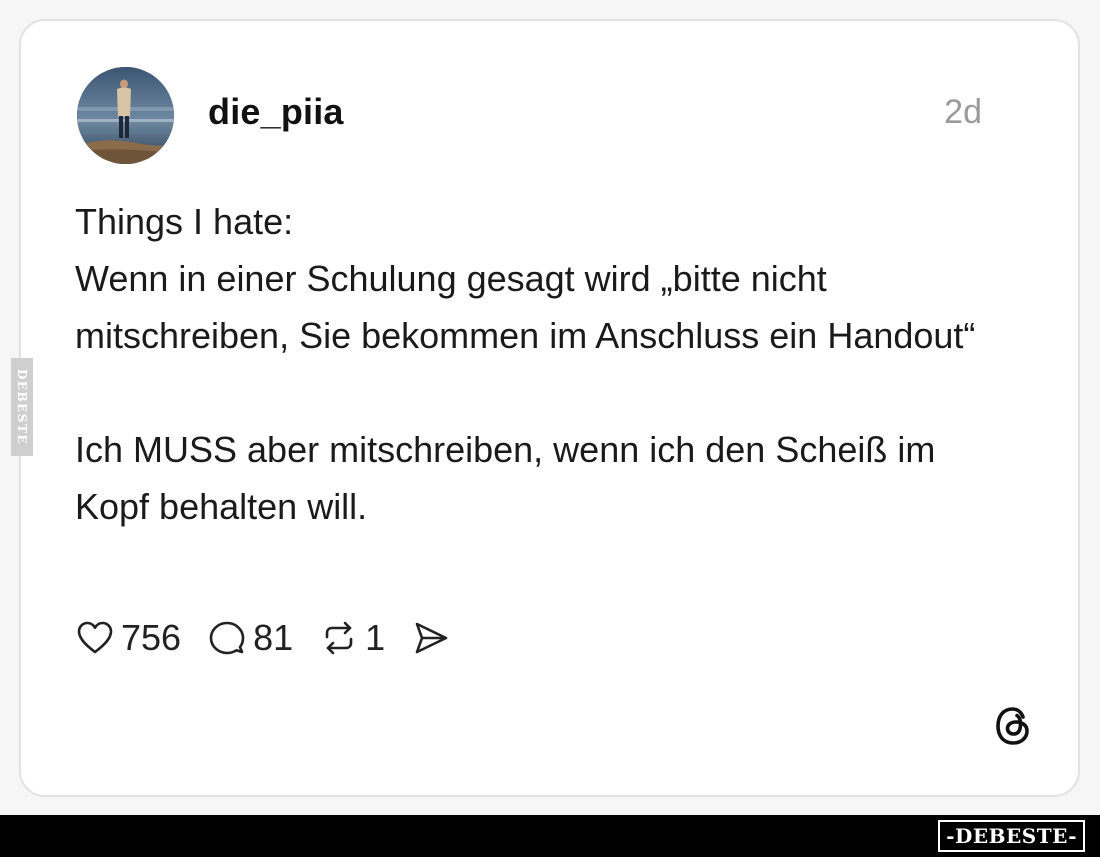 This screenshot has width=1100, height=857. Describe the element at coordinates (250, 638) in the screenshot. I see `comment-button: 81` at that location.